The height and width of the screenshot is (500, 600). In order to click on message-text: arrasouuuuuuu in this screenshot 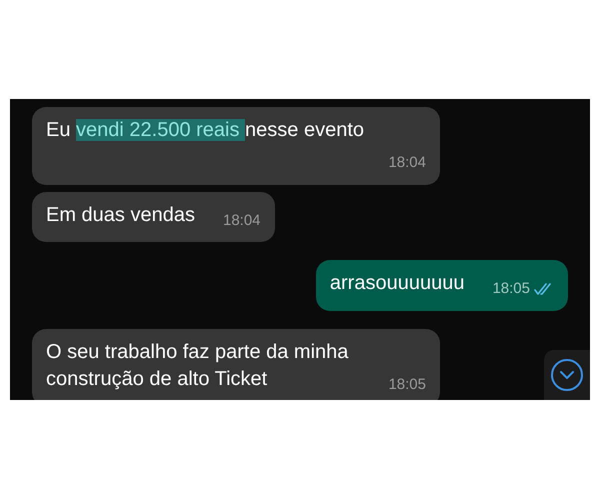, I will do `click(397, 283)`.